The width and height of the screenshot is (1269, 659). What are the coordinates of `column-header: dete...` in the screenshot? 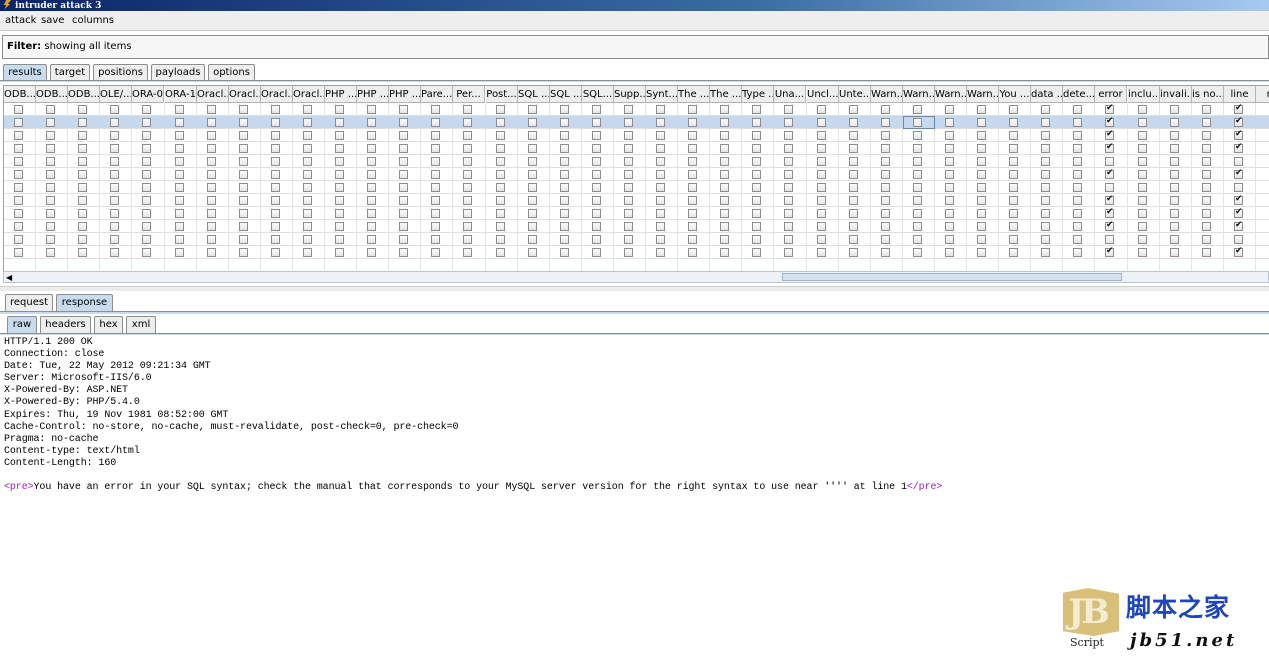 It's located at (1079, 94).